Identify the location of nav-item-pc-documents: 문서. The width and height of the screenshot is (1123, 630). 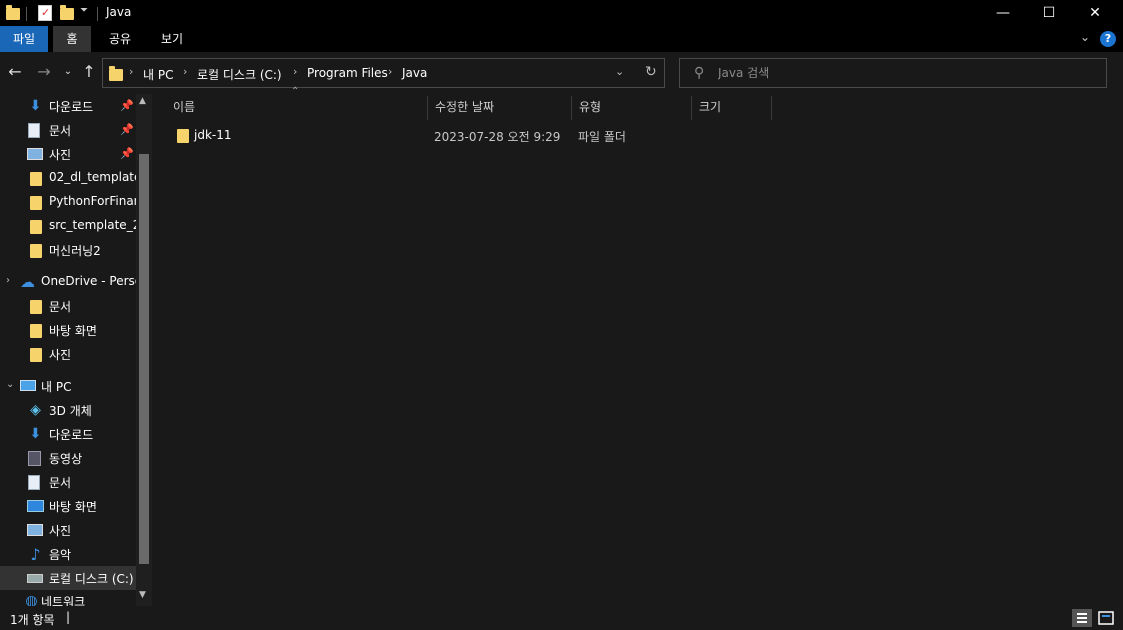
(68, 482).